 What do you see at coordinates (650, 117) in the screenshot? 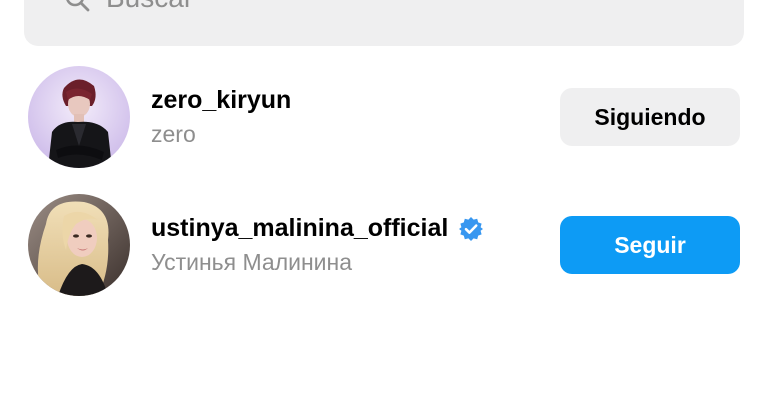
I see `following-button: Siguiendo` at bounding box center [650, 117].